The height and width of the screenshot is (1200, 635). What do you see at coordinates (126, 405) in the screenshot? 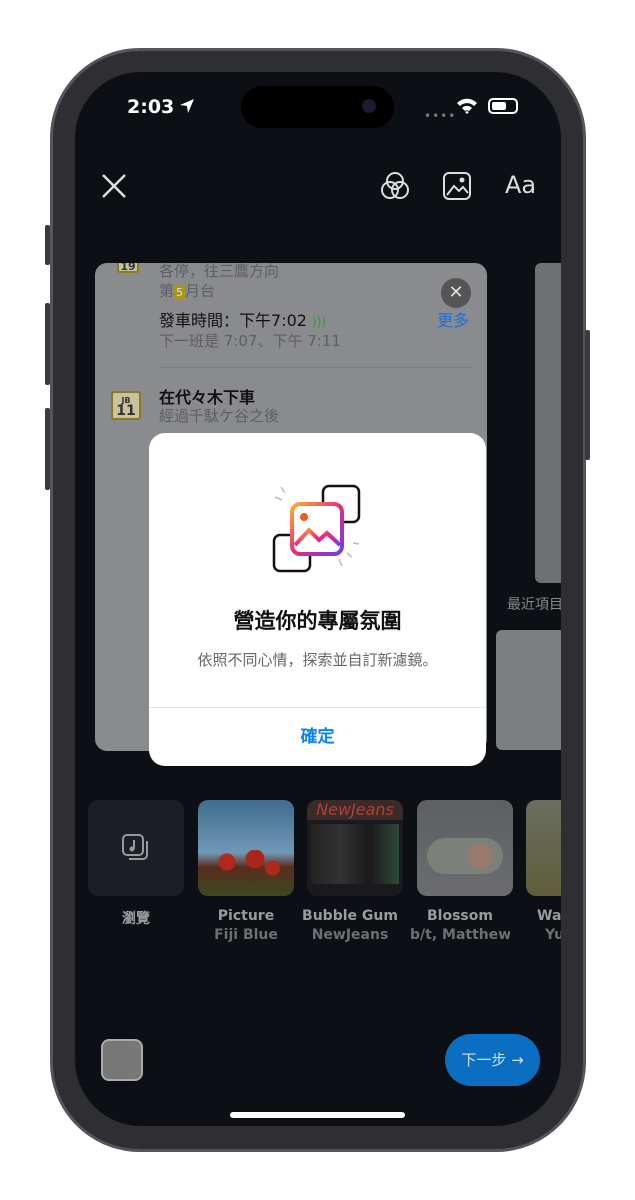
I see `station-badge: JB 11` at bounding box center [126, 405].